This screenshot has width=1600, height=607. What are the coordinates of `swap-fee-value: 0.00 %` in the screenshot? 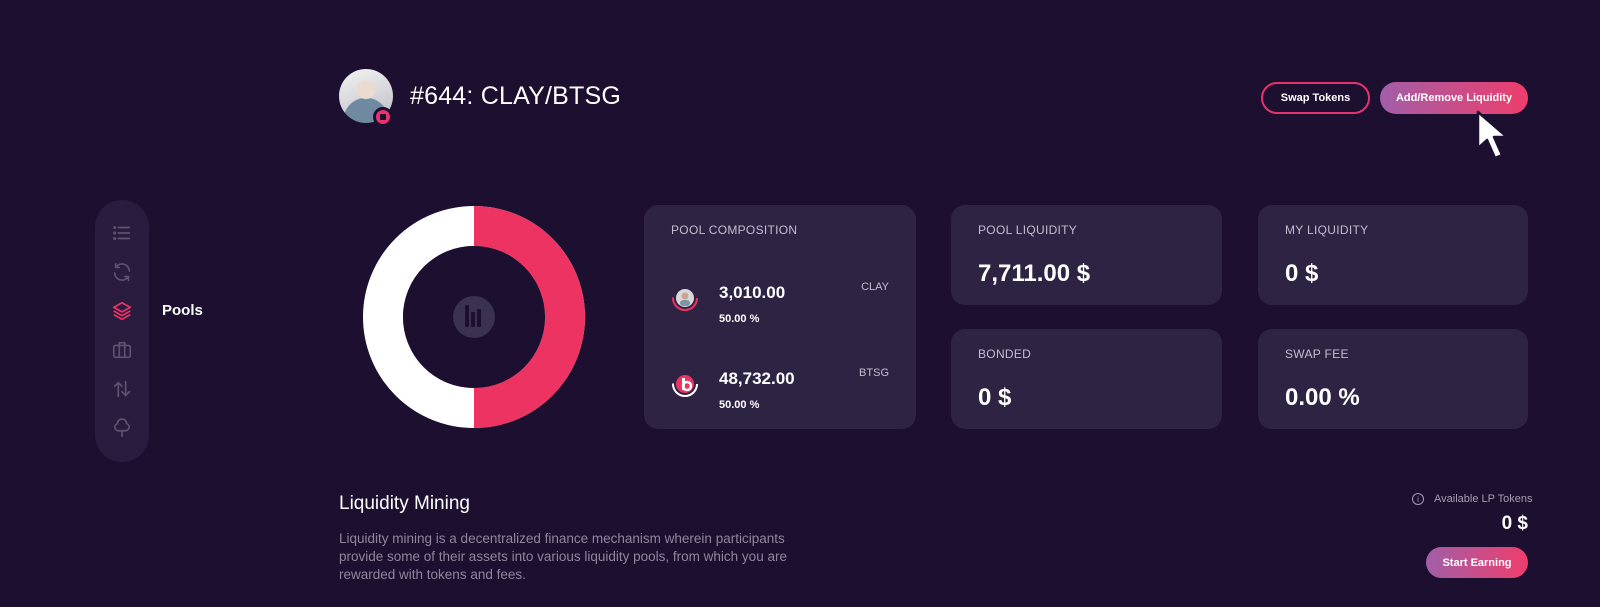 It's located at (1322, 397).